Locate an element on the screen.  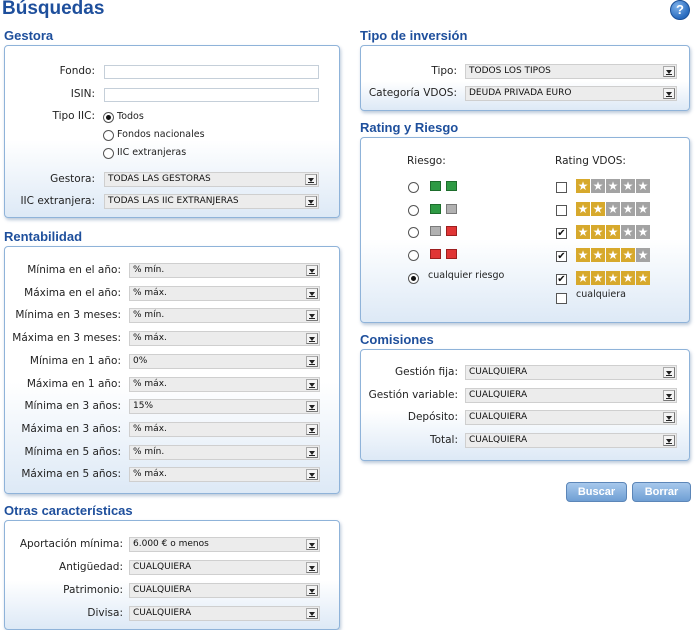
rentabilidad-4-row: Mínima en 1 año: 0% is located at coordinates (172, 363).